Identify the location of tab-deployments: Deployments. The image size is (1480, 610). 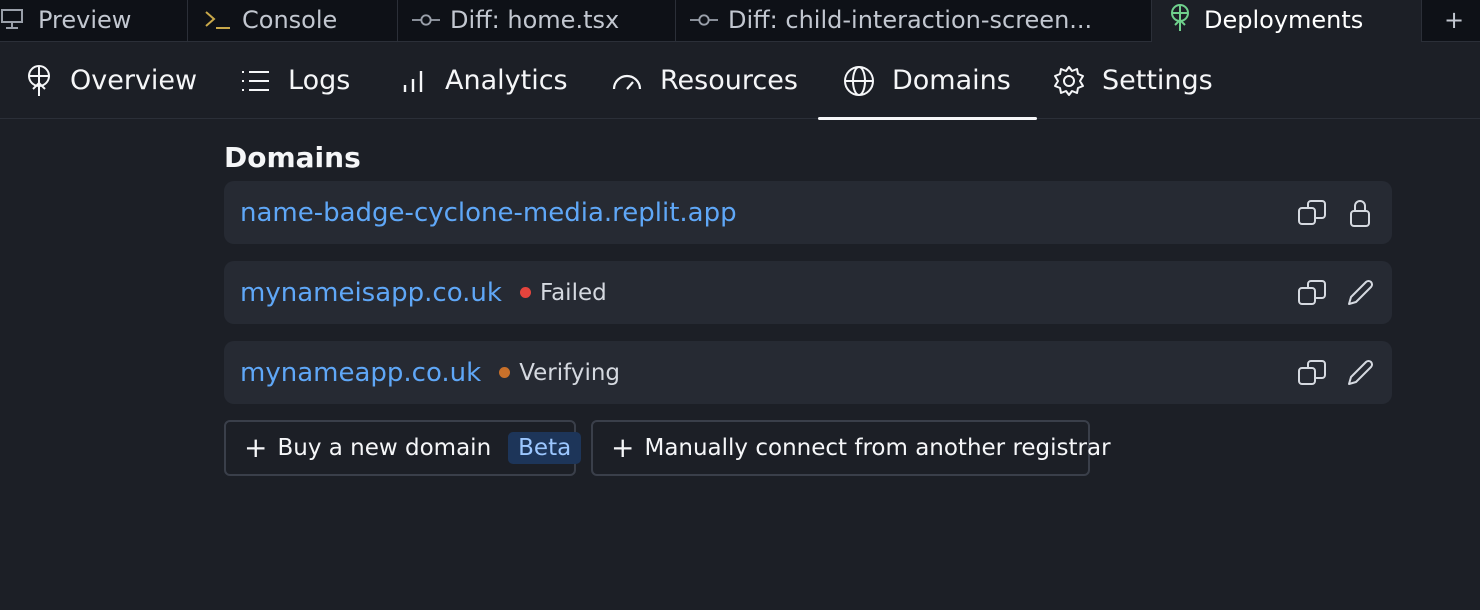
(1287, 21).